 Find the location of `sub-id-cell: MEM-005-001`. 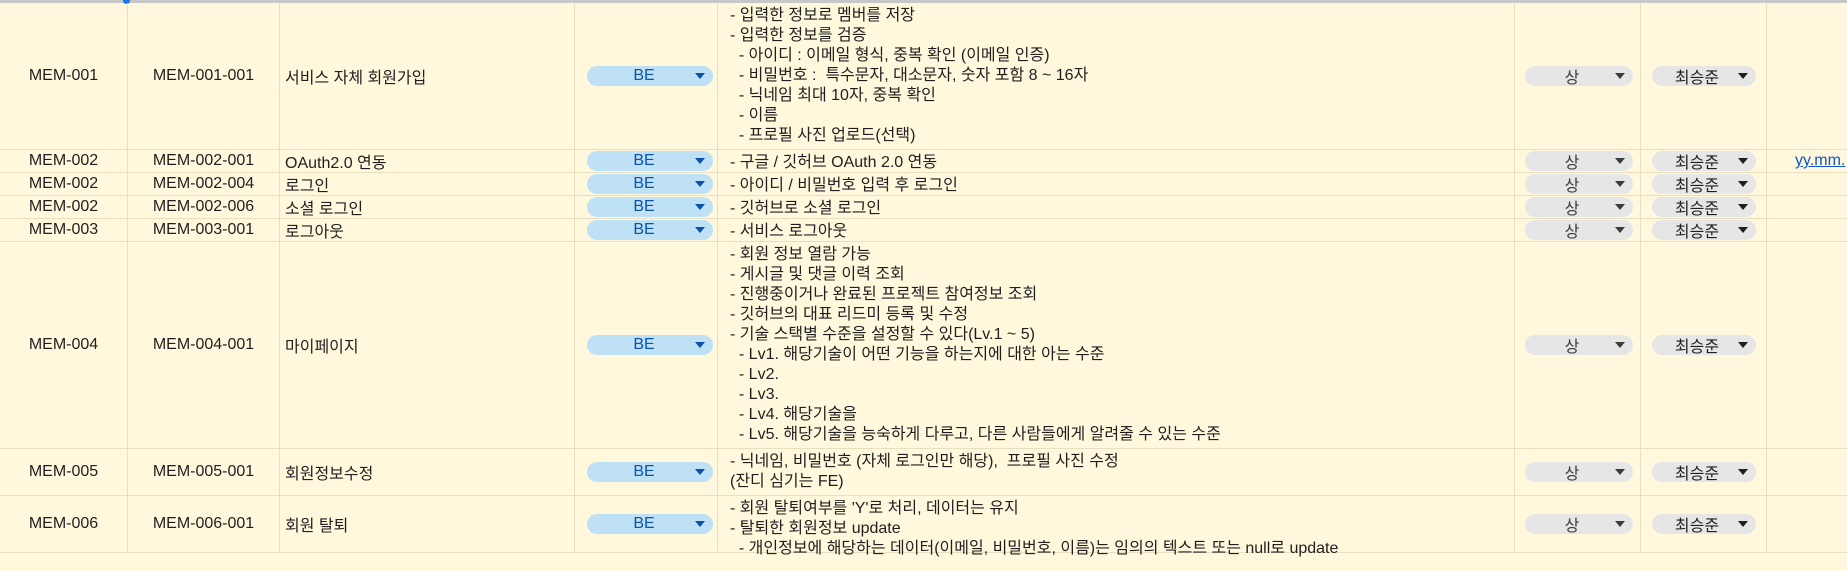

sub-id-cell: MEM-005-001 is located at coordinates (204, 472).